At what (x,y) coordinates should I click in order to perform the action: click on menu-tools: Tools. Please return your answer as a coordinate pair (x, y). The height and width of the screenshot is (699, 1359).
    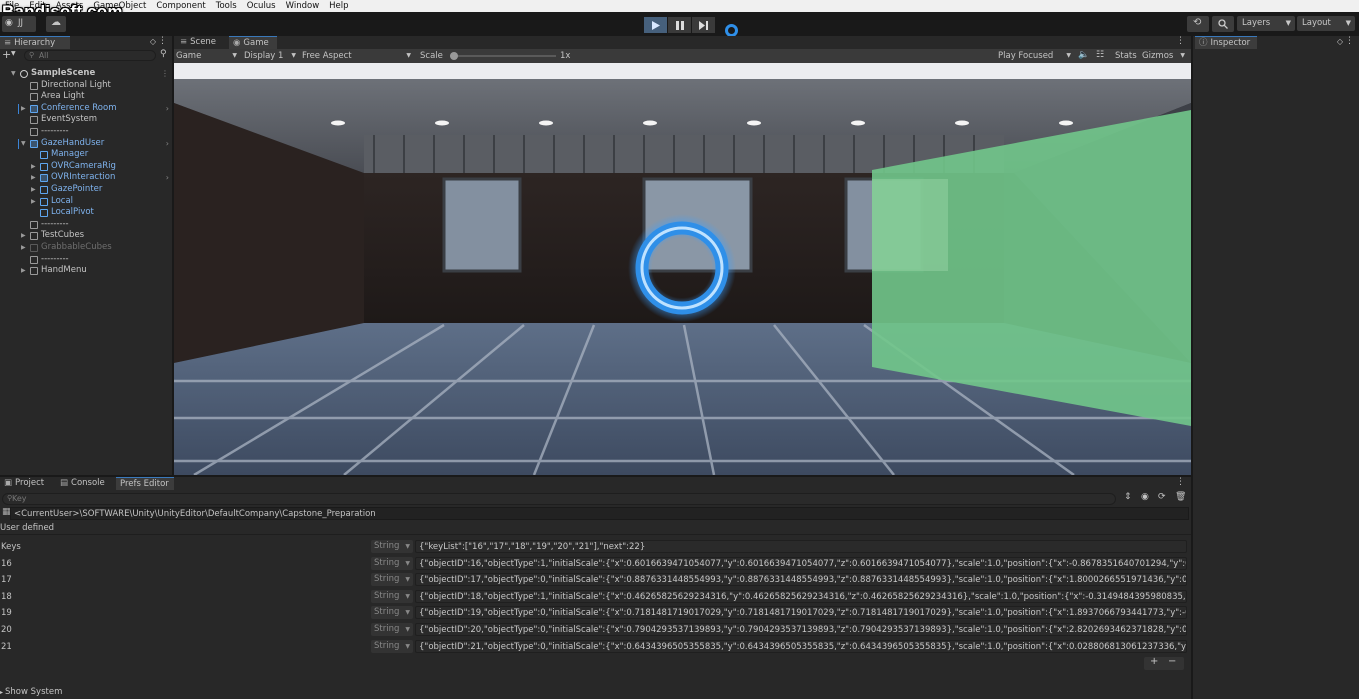
    Looking at the image, I should click on (226, 6).